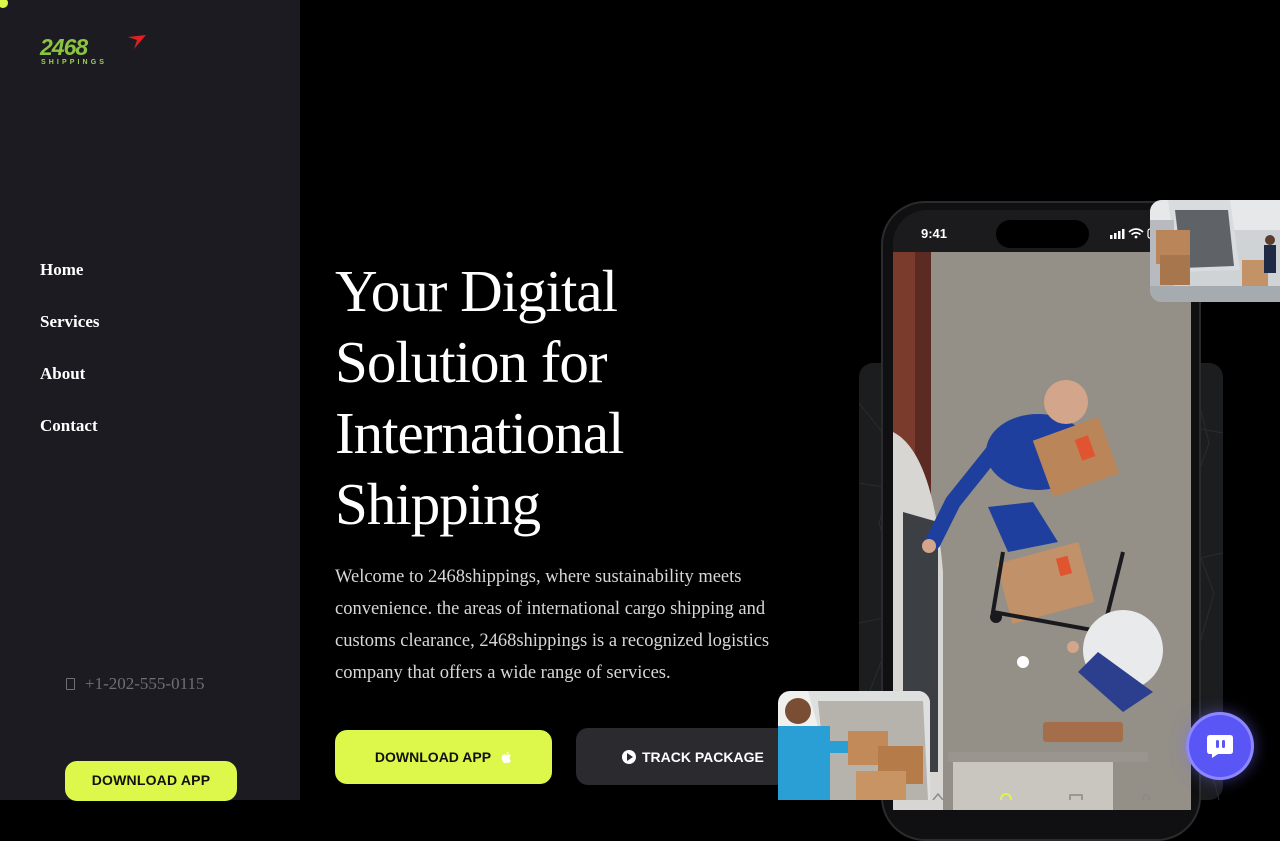  Describe the element at coordinates (433, 757) in the screenshot. I see `download-app-label: DOWNLOAD APP` at that location.